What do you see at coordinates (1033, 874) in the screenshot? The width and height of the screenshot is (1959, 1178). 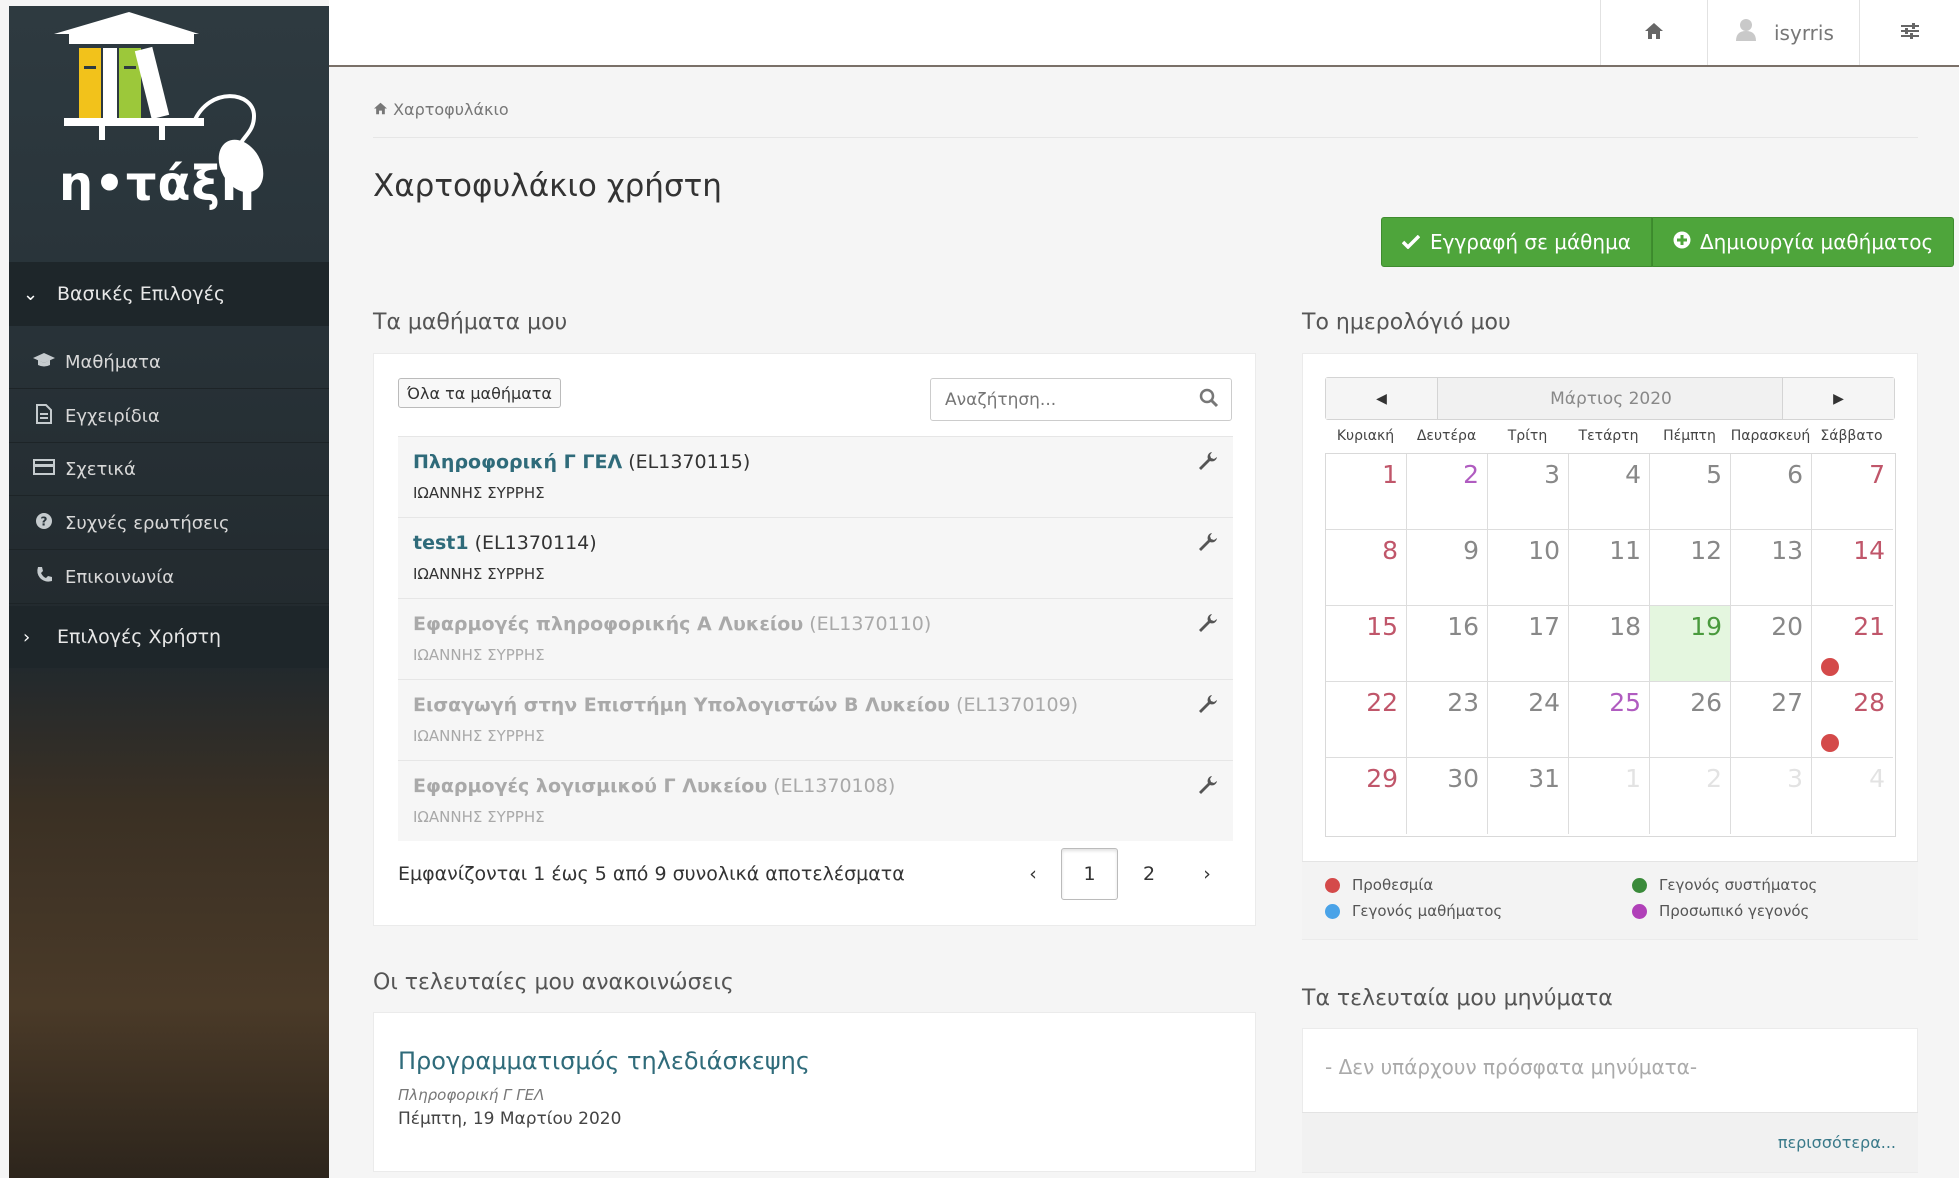 I see `pager-prev: ‹` at bounding box center [1033, 874].